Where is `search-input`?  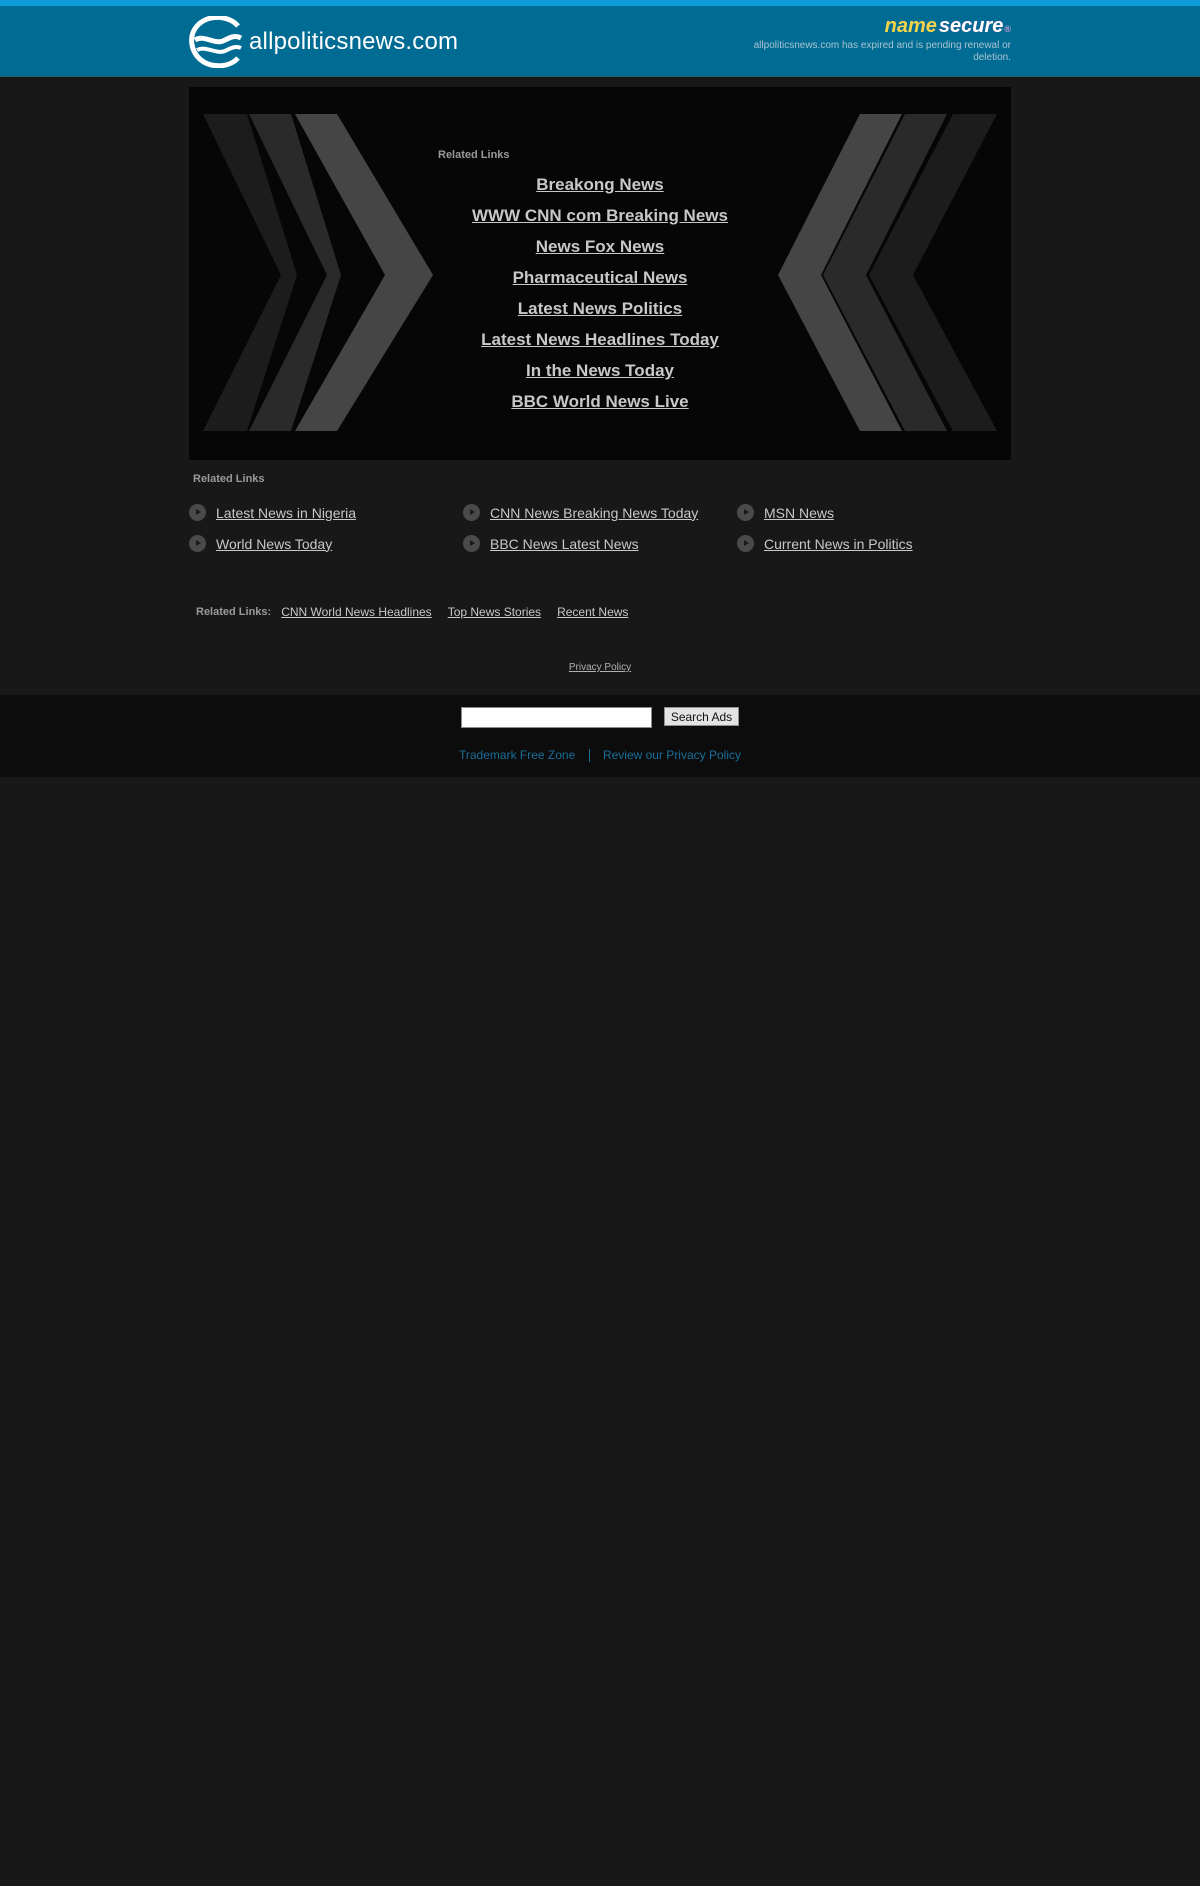
search-input is located at coordinates (556, 717).